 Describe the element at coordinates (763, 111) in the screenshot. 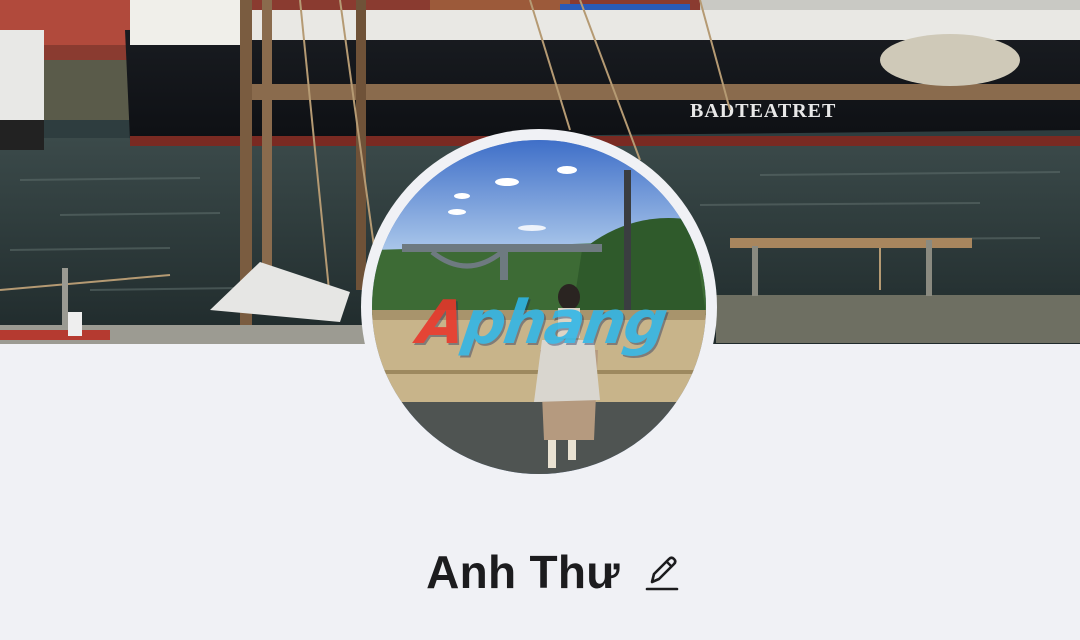

I see `ship-name-text: BADTEATRET` at that location.